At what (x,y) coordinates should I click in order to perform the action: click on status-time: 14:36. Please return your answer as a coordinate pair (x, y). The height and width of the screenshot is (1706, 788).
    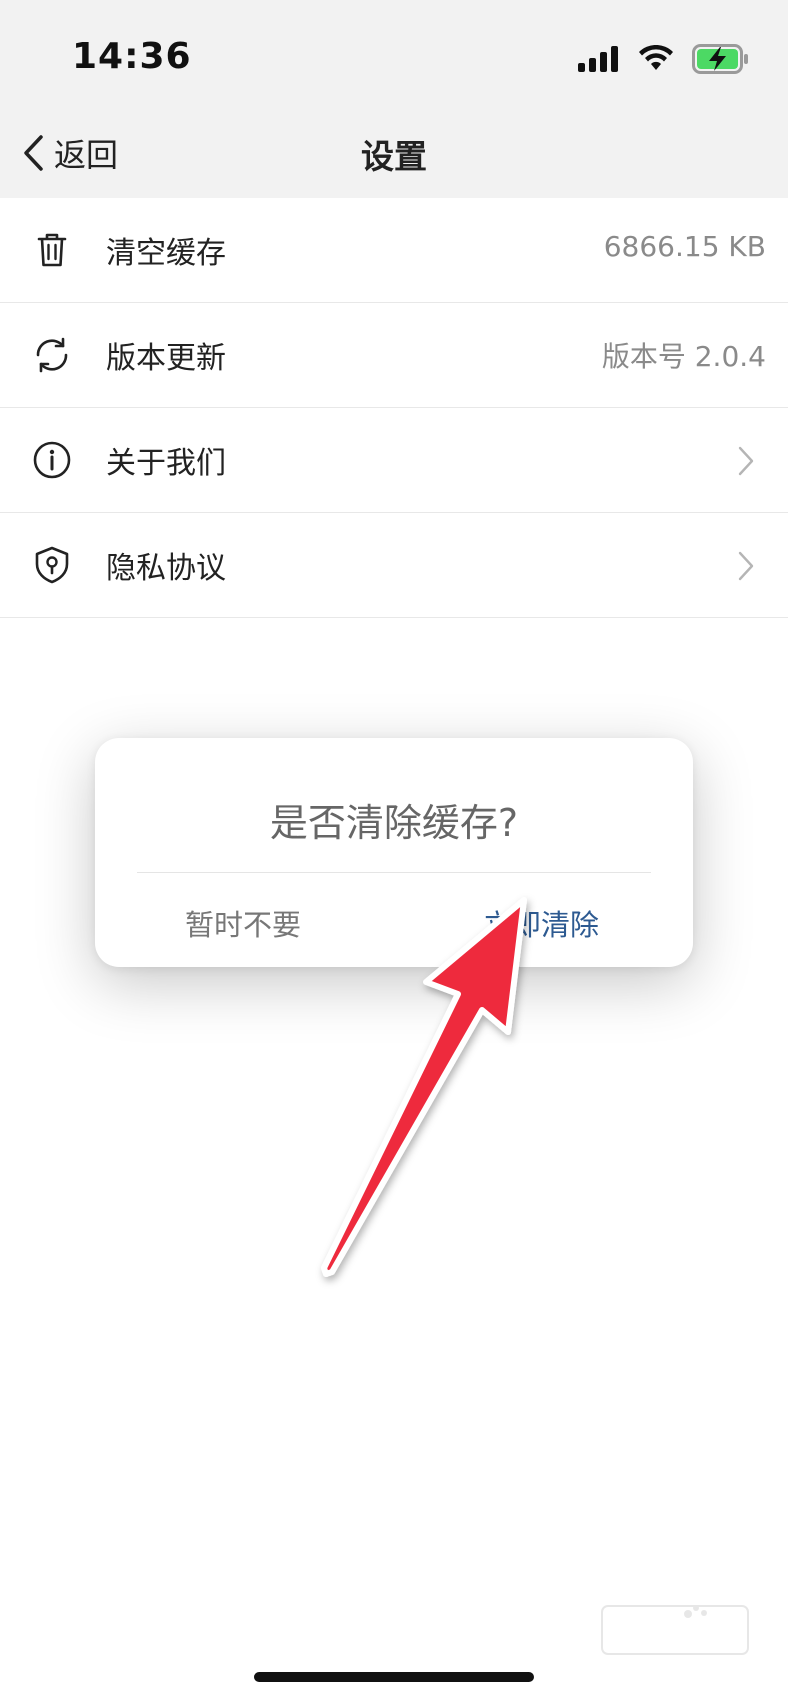
    Looking at the image, I should click on (132, 56).